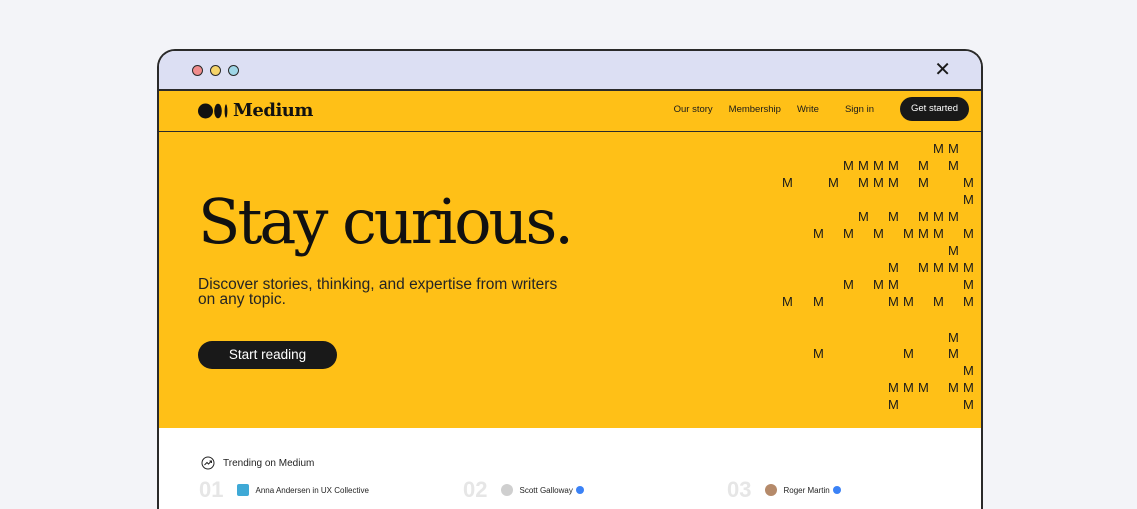 The height and width of the screenshot is (509, 1137). I want to click on hero-headline: Stay curious., so click(386, 221).